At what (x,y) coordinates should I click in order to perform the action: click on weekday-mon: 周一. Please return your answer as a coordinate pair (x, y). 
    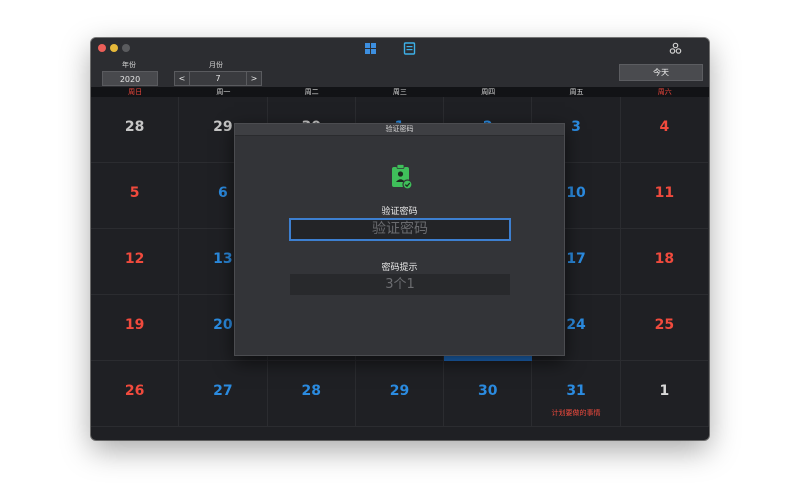
    Looking at the image, I should click on (223, 92).